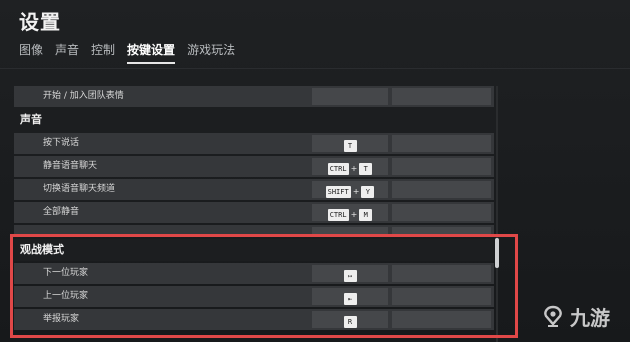 The width and height of the screenshot is (630, 342). I want to click on primary-binding-slot: SHIFT + Y, so click(350, 189).